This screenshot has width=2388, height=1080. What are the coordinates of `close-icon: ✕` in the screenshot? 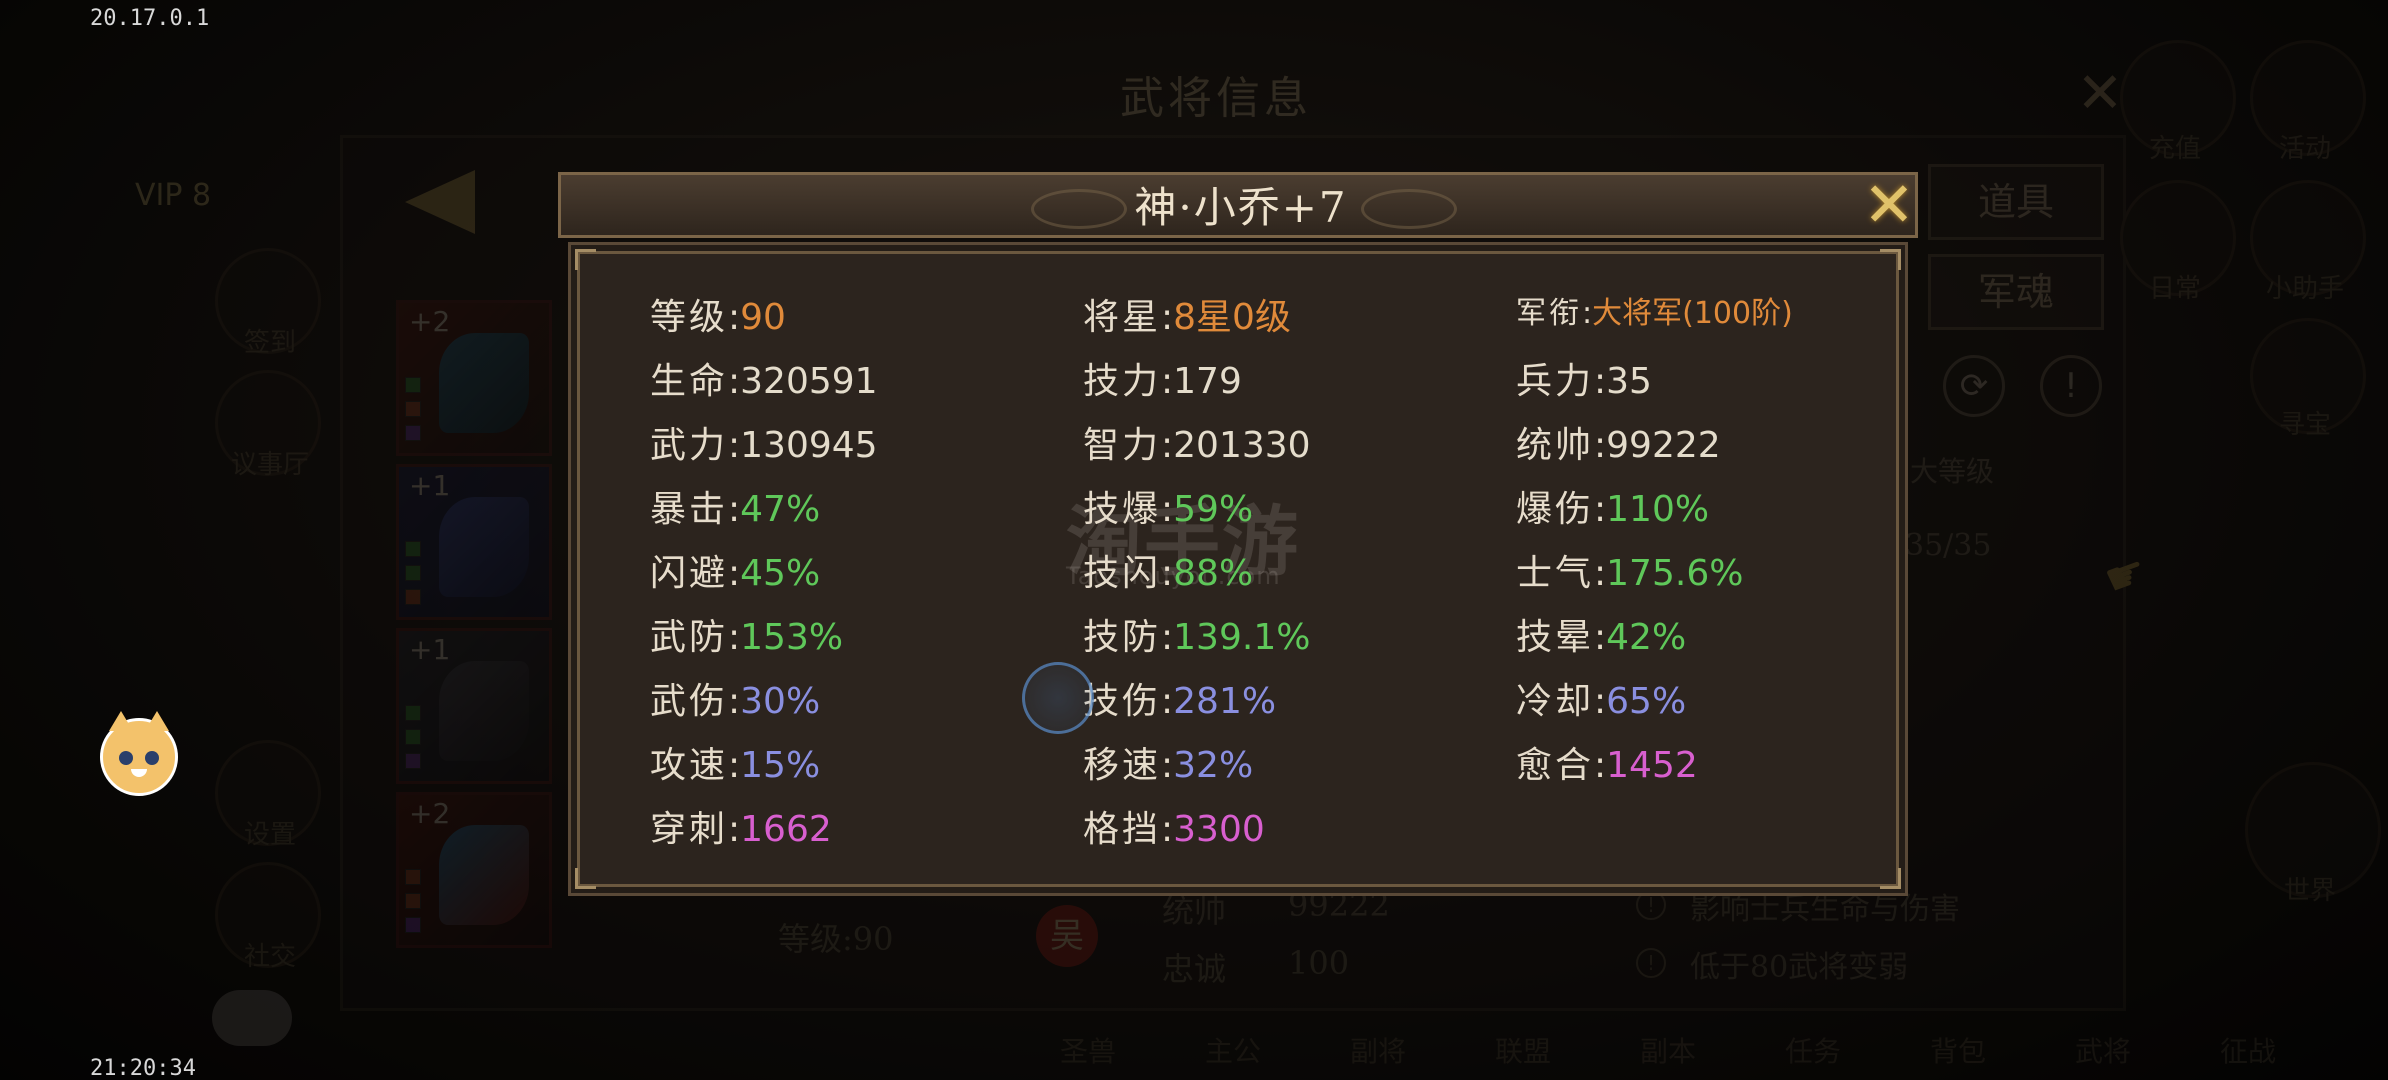 It's located at (1889, 205).